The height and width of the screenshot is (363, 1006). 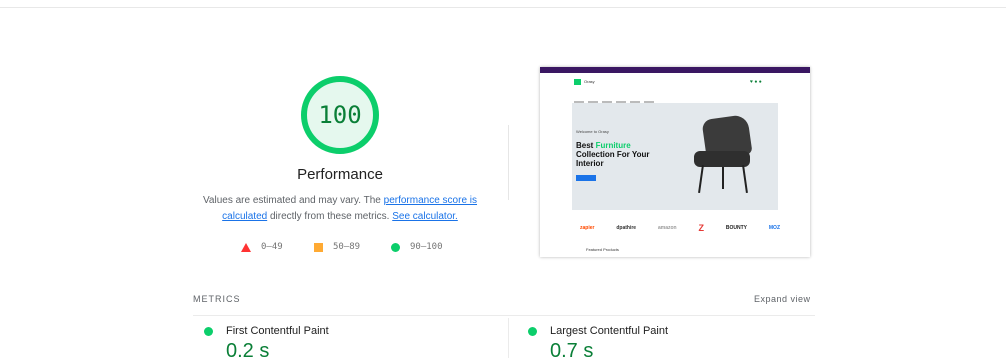 I want to click on thumb-logo-icon, so click(x=577, y=82).